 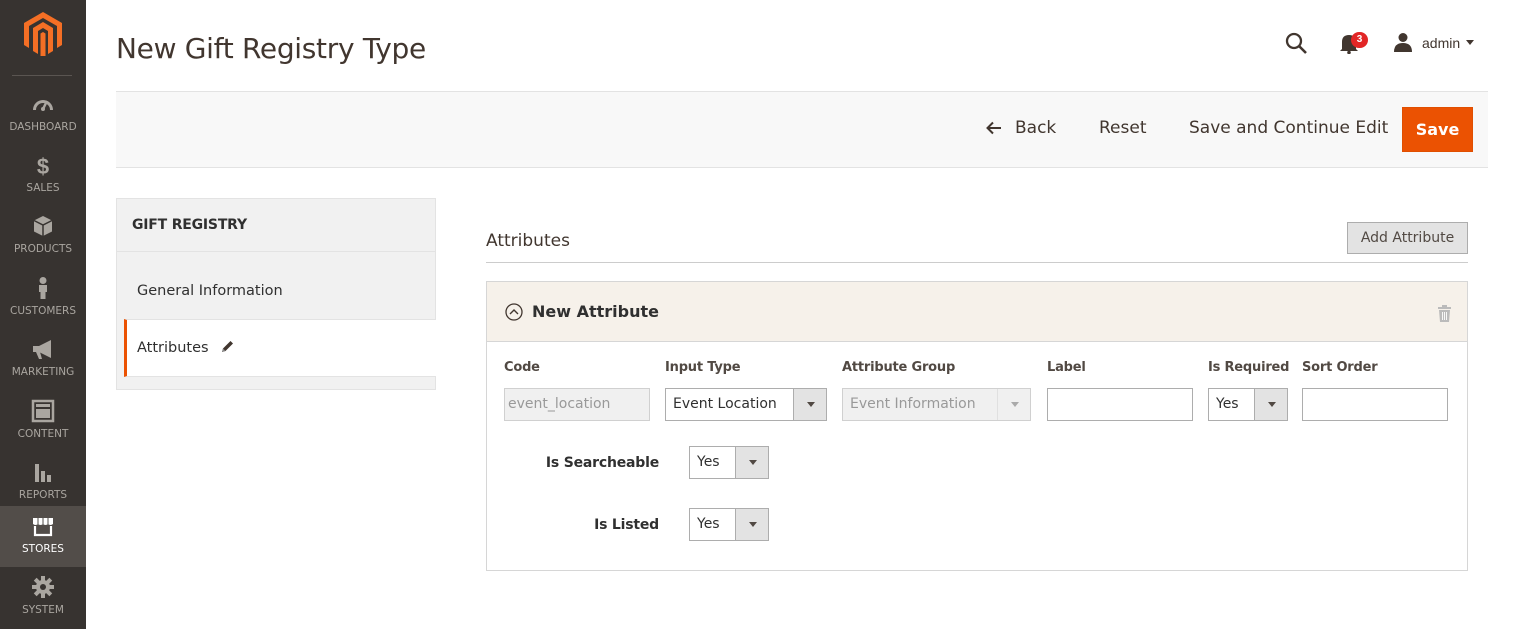 I want to click on attribute-group-label: Attribute Group, so click(x=899, y=367).